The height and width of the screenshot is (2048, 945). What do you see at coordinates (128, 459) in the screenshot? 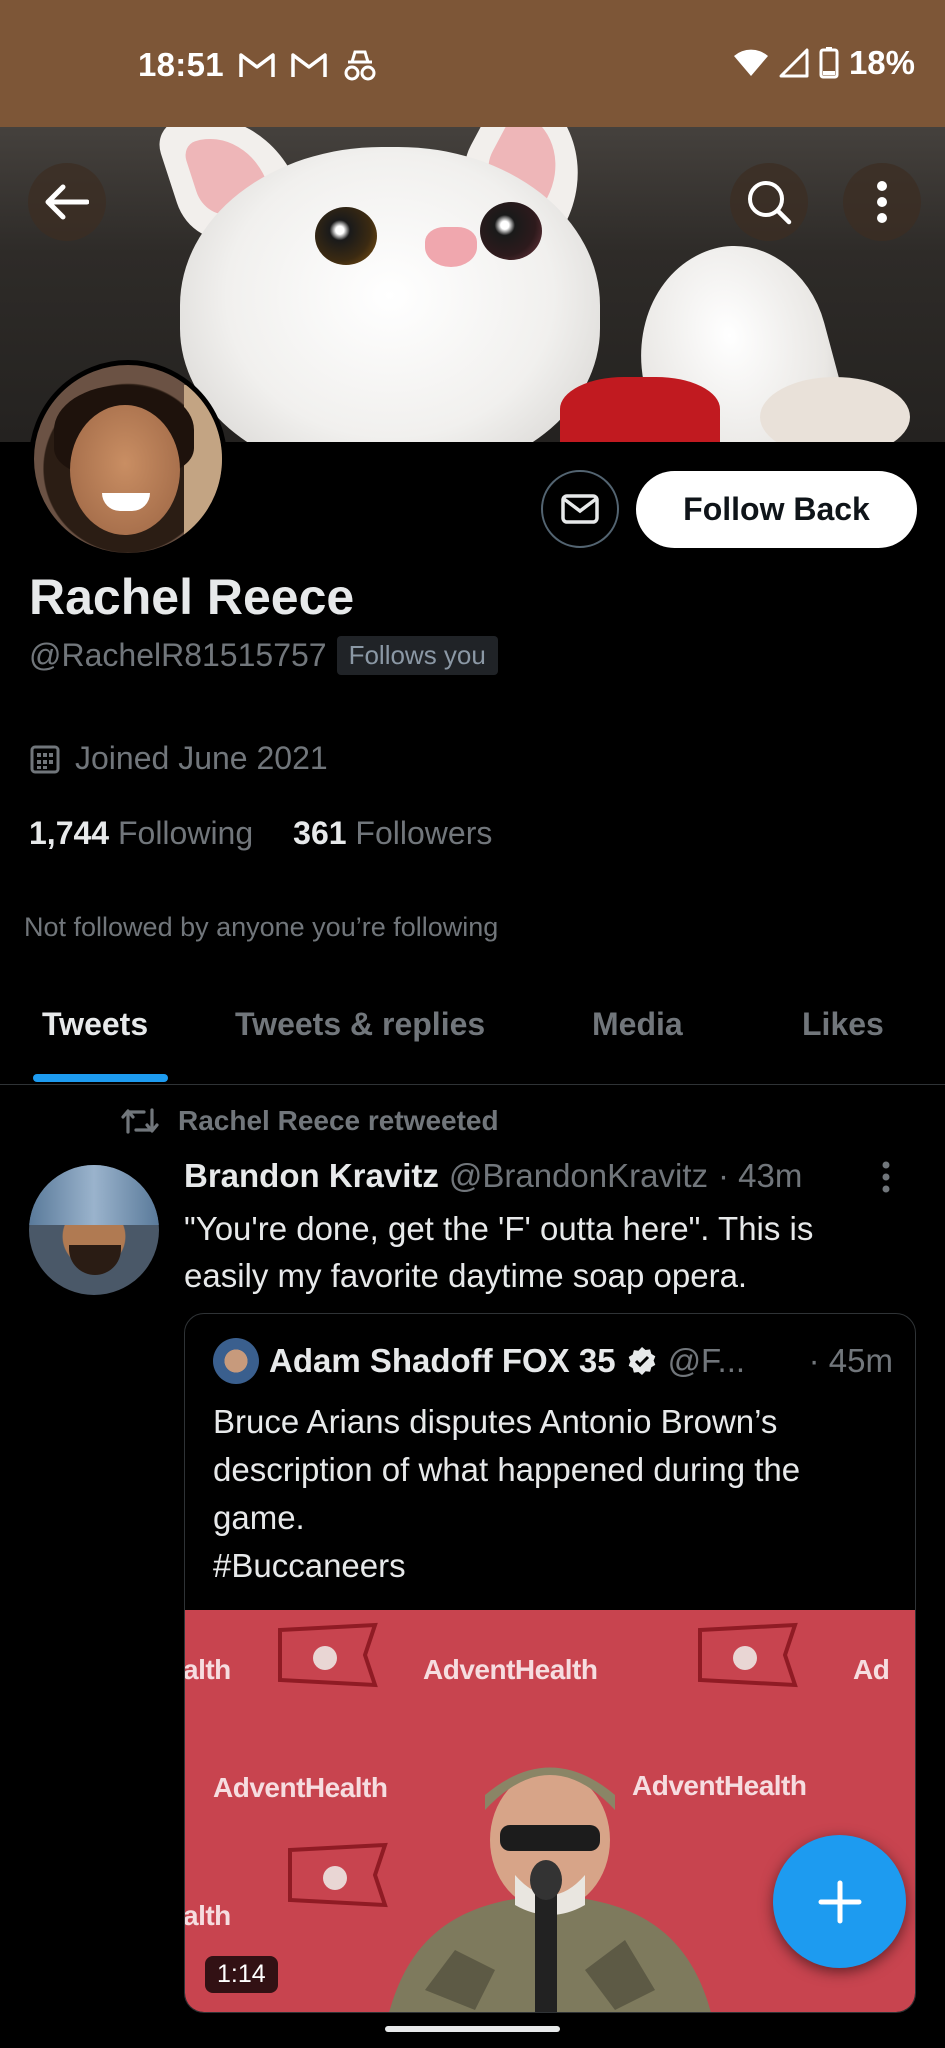
I see `profile-avatar` at bounding box center [128, 459].